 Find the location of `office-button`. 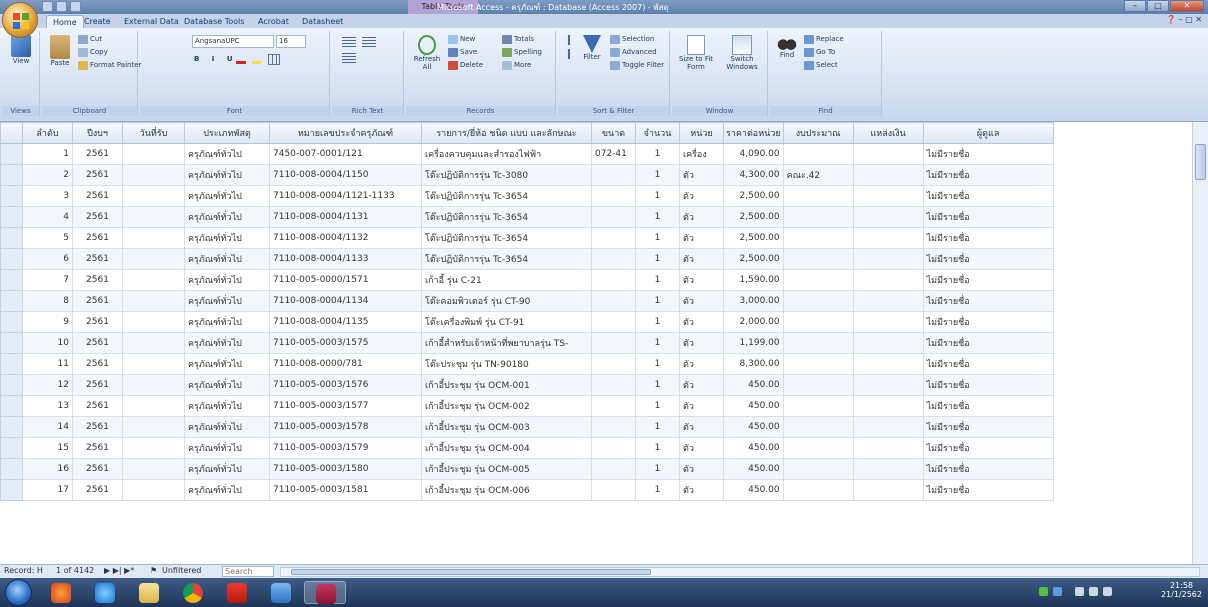

office-button is located at coordinates (20, 20).